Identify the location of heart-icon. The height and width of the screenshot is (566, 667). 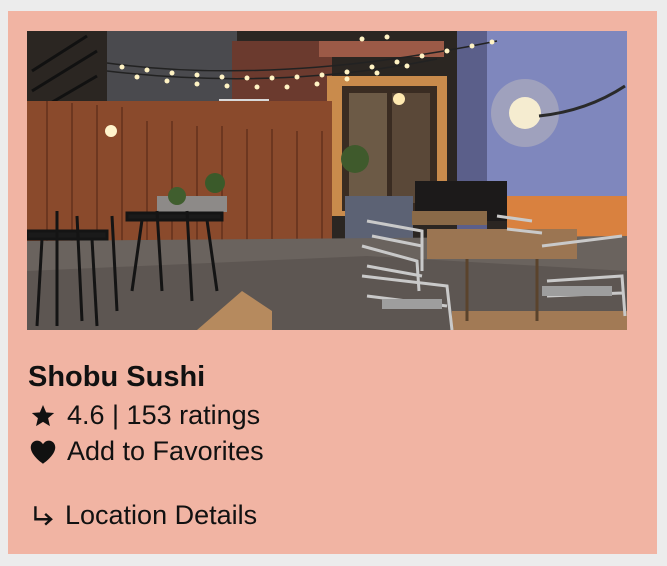
(43, 452).